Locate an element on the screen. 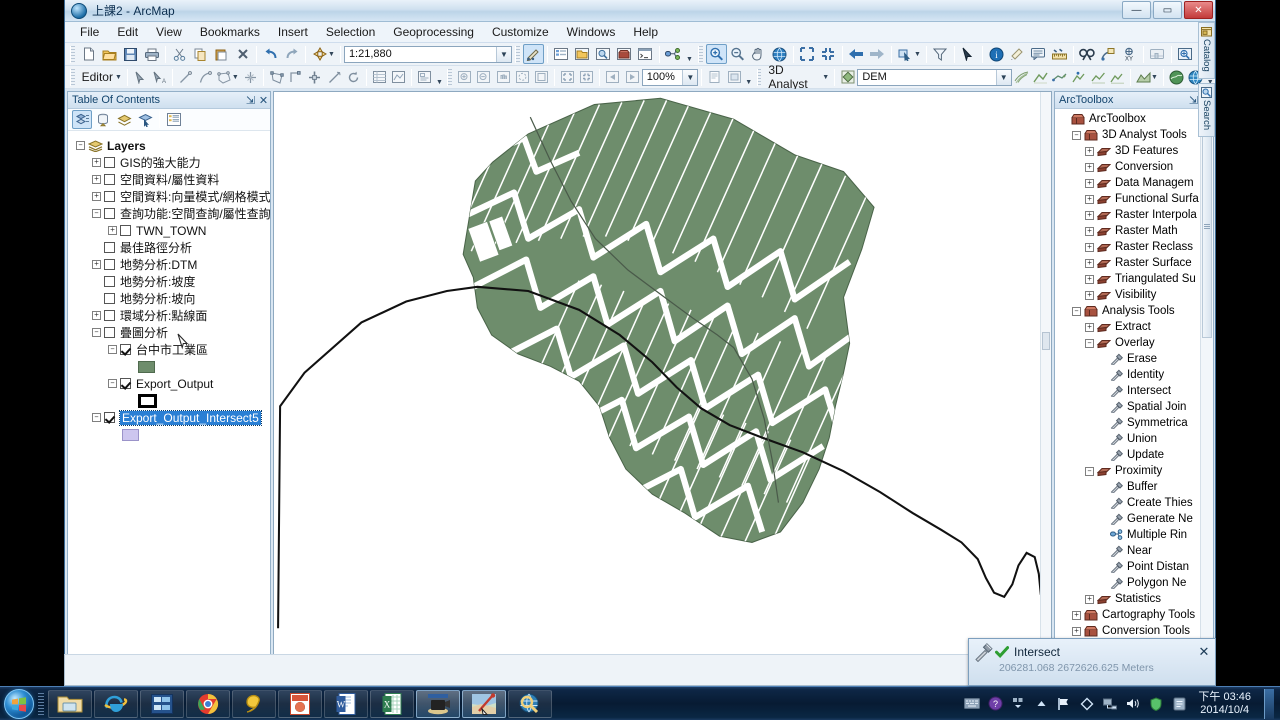 This screenshot has width=1280, height=720. start-button is located at coordinates (19, 703).